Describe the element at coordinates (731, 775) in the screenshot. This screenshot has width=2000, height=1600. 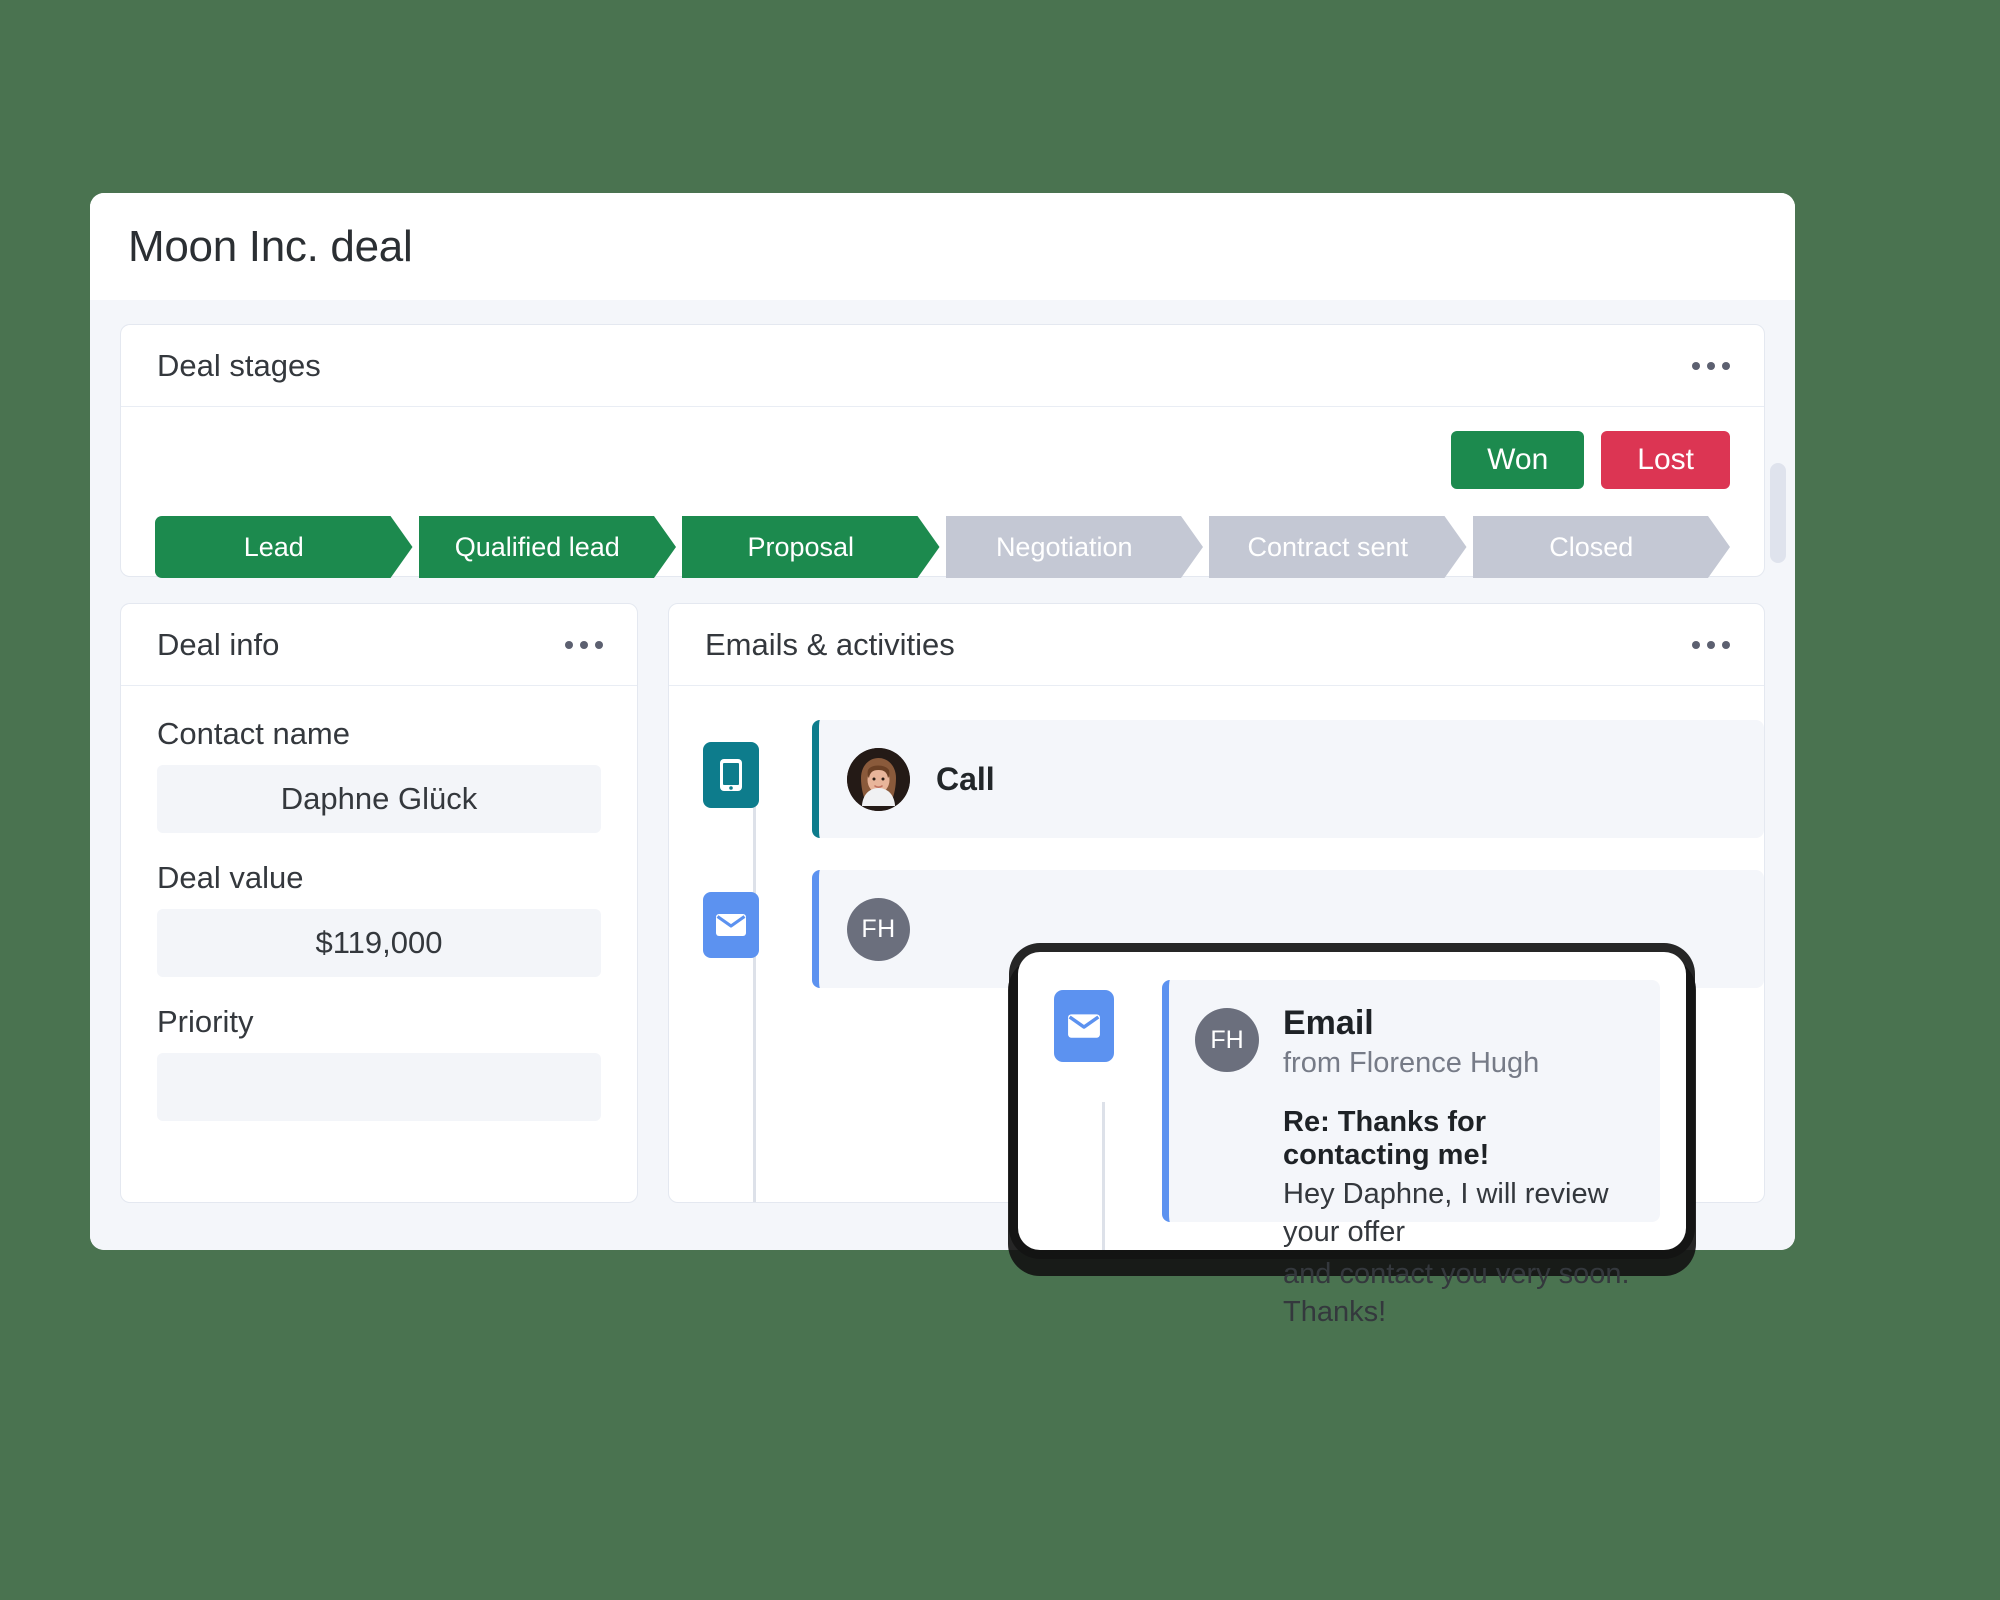
I see `phone-icon` at that location.